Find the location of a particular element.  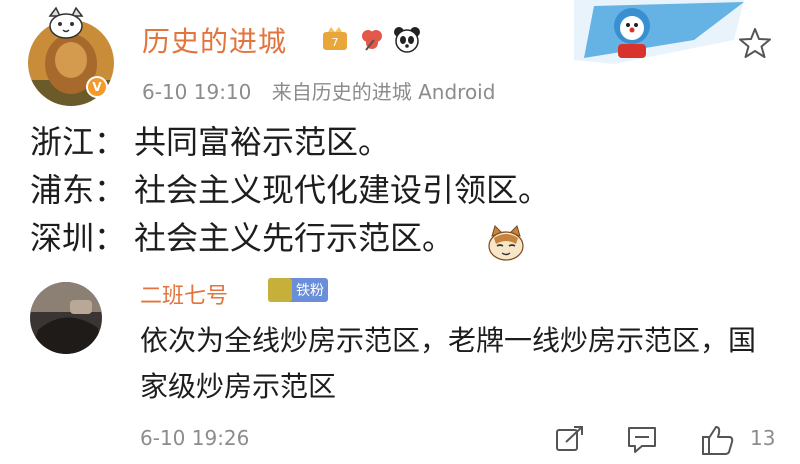

membership-badge-icon: 7 is located at coordinates (335, 39).